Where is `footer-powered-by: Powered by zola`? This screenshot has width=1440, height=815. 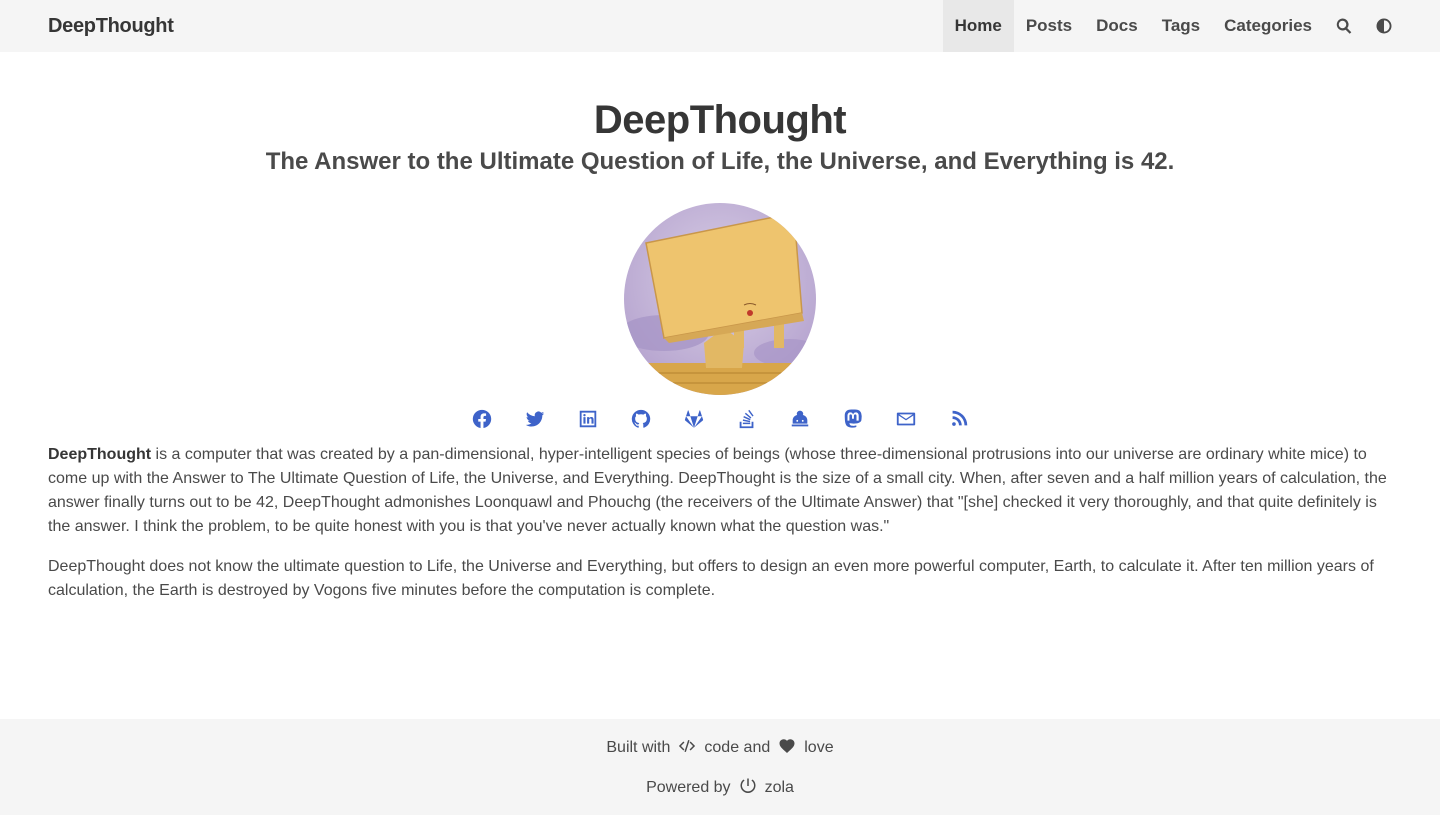 footer-powered-by: Powered by zola is located at coordinates (720, 788).